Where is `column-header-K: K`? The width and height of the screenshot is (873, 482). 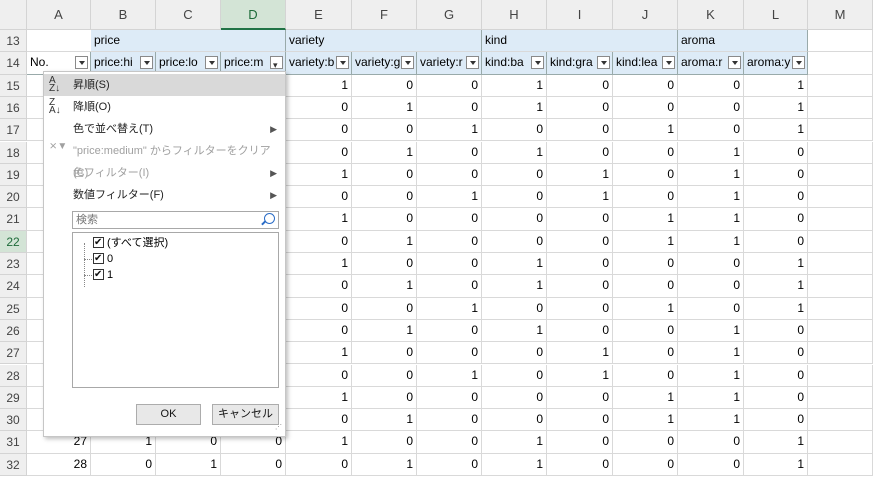 column-header-K: K is located at coordinates (711, 15).